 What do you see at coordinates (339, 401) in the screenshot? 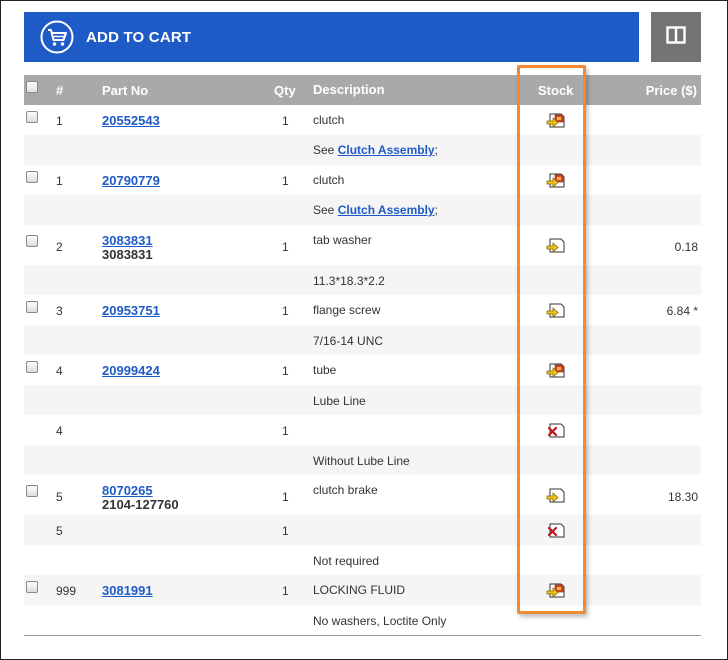
I see `part-note: Lube Line` at bounding box center [339, 401].